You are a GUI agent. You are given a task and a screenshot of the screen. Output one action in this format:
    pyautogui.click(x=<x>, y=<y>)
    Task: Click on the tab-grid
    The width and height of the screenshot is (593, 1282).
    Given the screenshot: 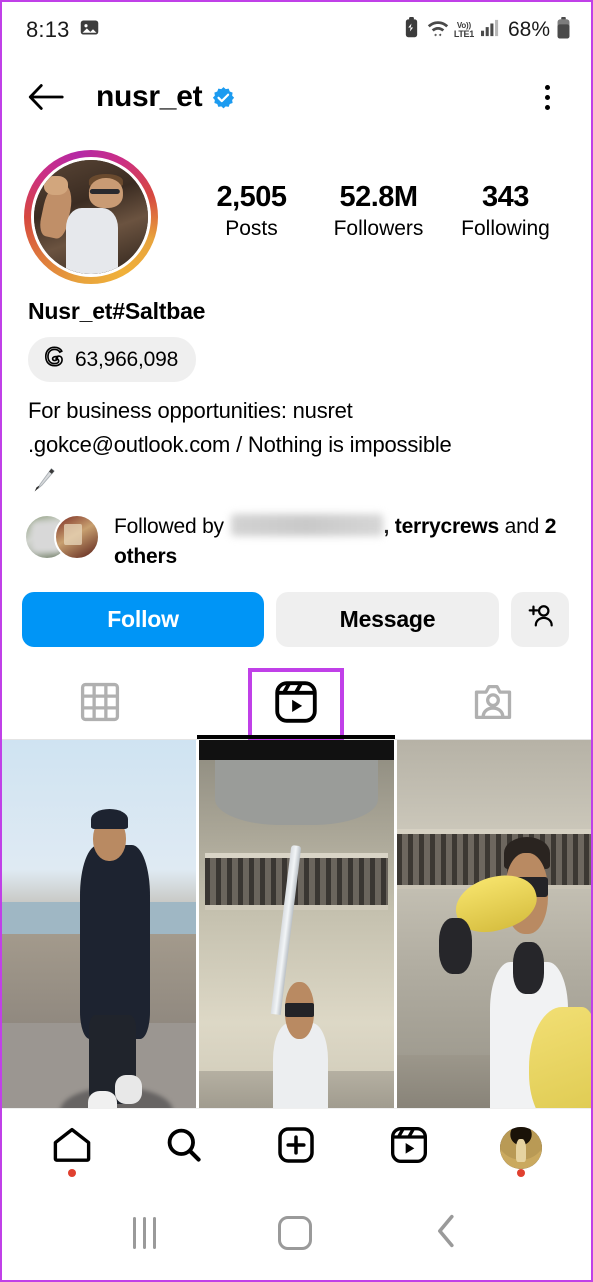 What is the action you would take?
    pyautogui.click(x=100, y=705)
    